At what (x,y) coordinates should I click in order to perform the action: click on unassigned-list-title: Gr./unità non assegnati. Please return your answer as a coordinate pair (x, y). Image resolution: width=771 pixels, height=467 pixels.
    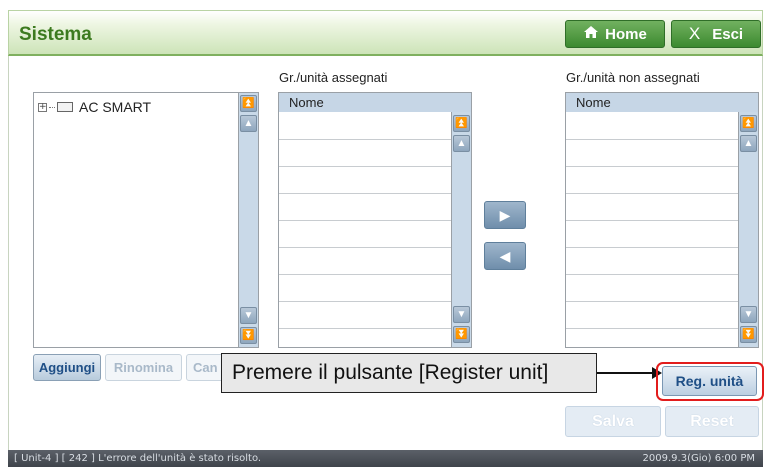
    Looking at the image, I should click on (633, 77).